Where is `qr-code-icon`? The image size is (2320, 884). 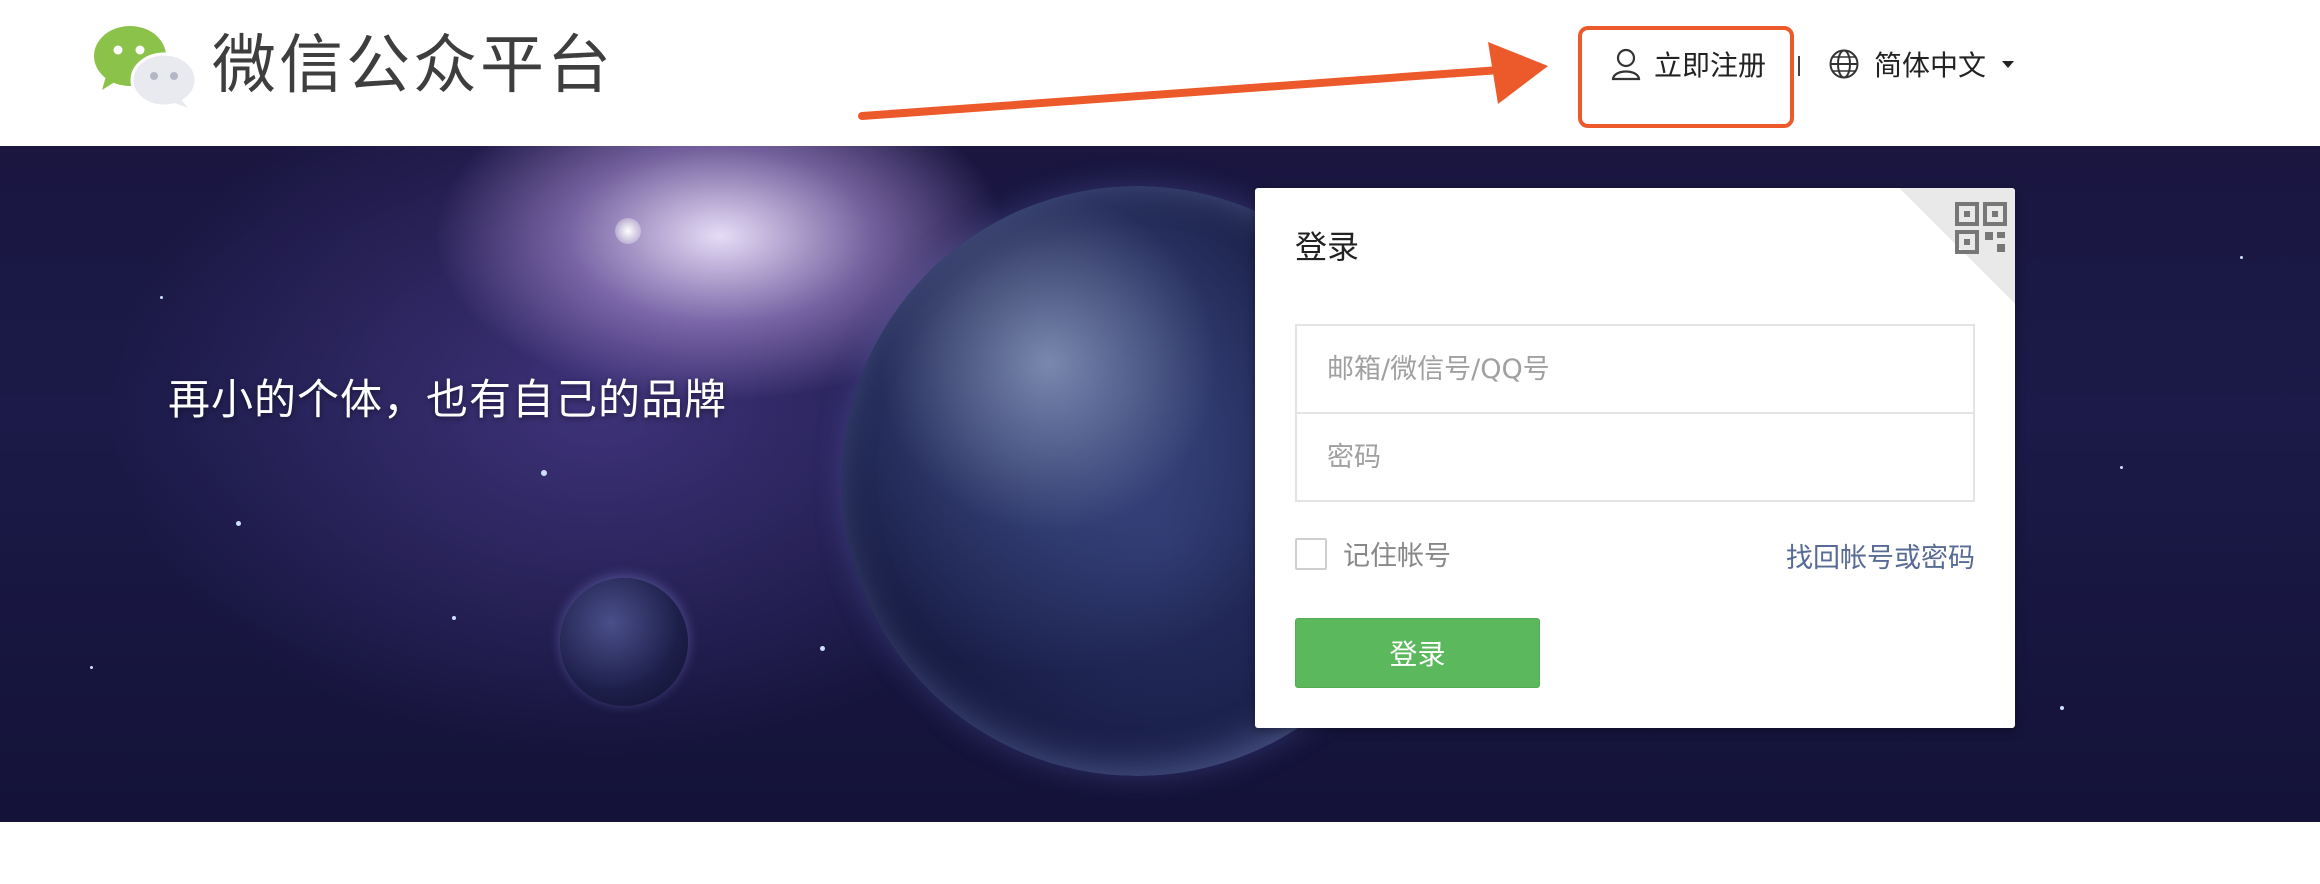
qr-code-icon is located at coordinates (1981, 228).